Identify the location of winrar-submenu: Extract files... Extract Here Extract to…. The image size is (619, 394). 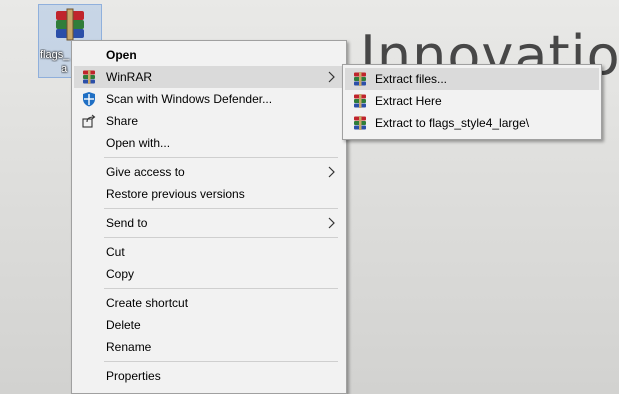
(472, 102).